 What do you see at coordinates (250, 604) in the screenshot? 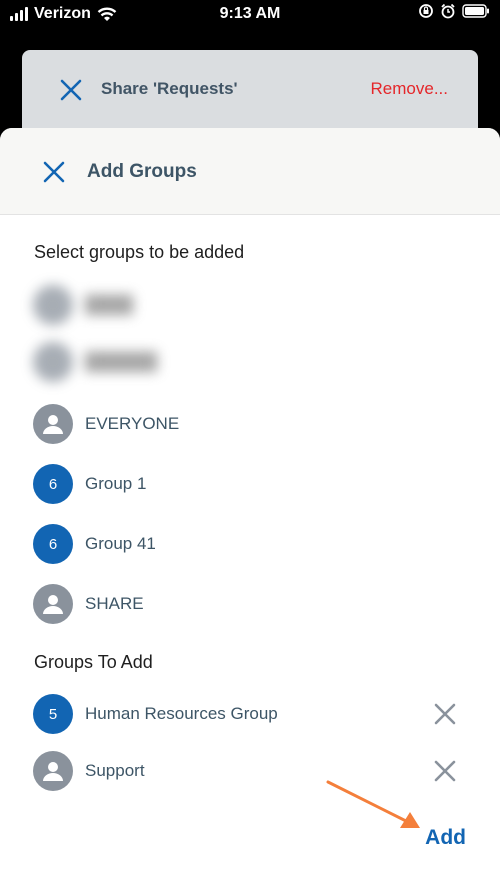
I see `group-row-share: SHARE` at bounding box center [250, 604].